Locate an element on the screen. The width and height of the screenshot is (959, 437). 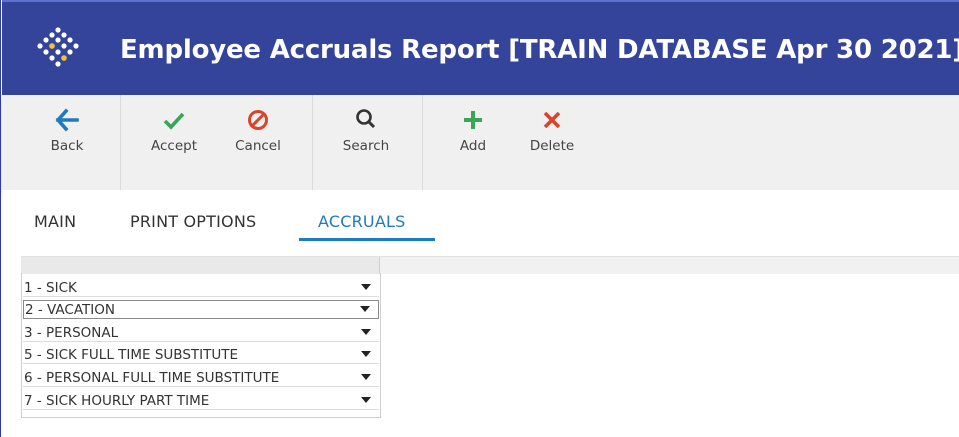
tab-accruals: ACCRUALS is located at coordinates (361, 221).